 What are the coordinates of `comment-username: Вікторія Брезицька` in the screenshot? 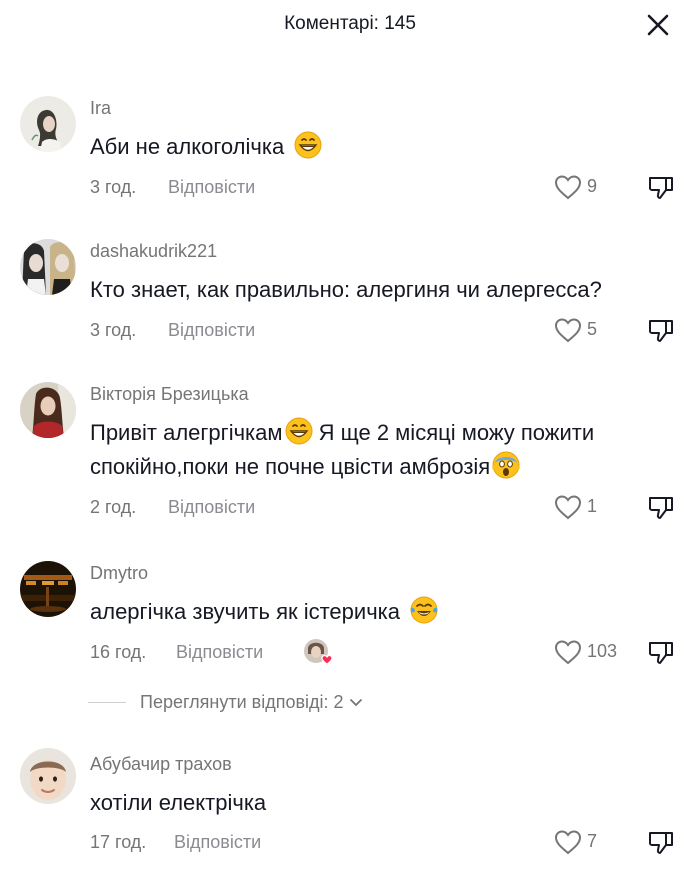 It's located at (169, 394).